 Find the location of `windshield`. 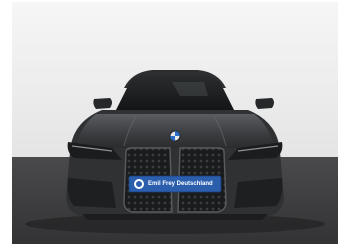

windshield is located at coordinates (175, 92).